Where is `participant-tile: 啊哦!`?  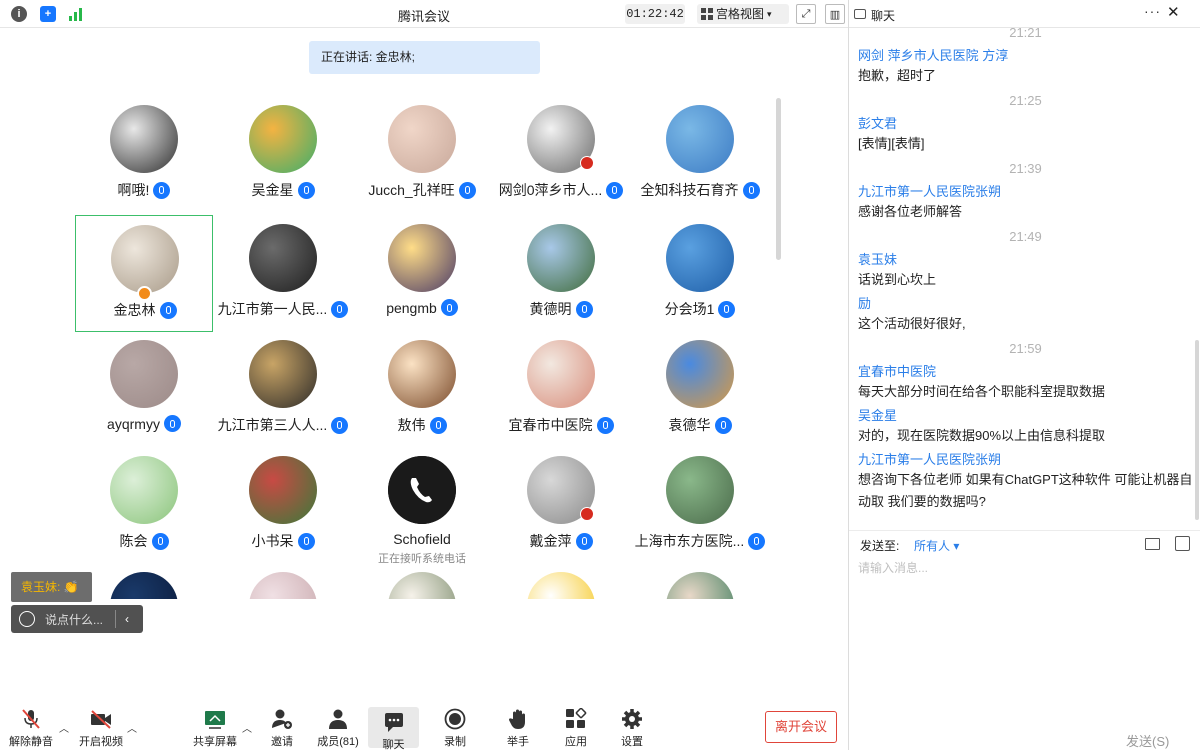 participant-tile: 啊哦! is located at coordinates (144, 154).